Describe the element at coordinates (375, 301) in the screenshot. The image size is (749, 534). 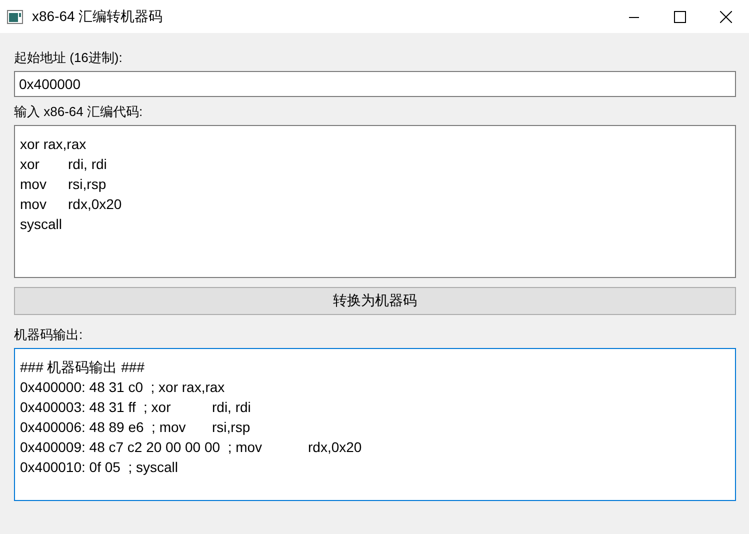
I see `convert-button: 转换为机器码` at that location.